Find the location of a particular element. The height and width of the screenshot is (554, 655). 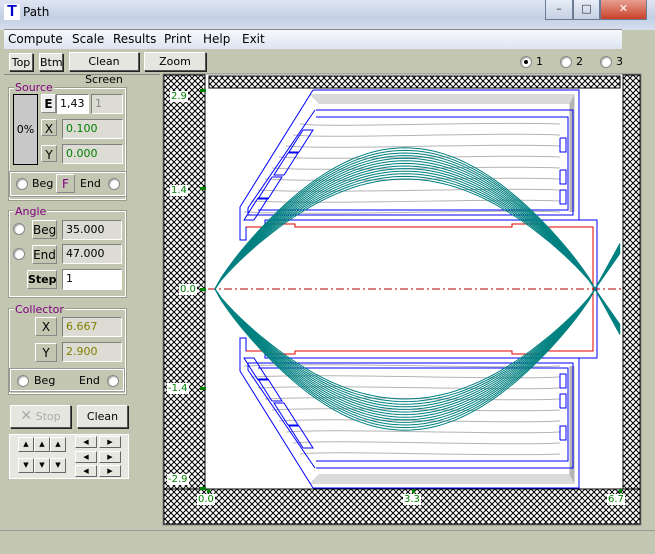

status-bar is located at coordinates (327, 542).